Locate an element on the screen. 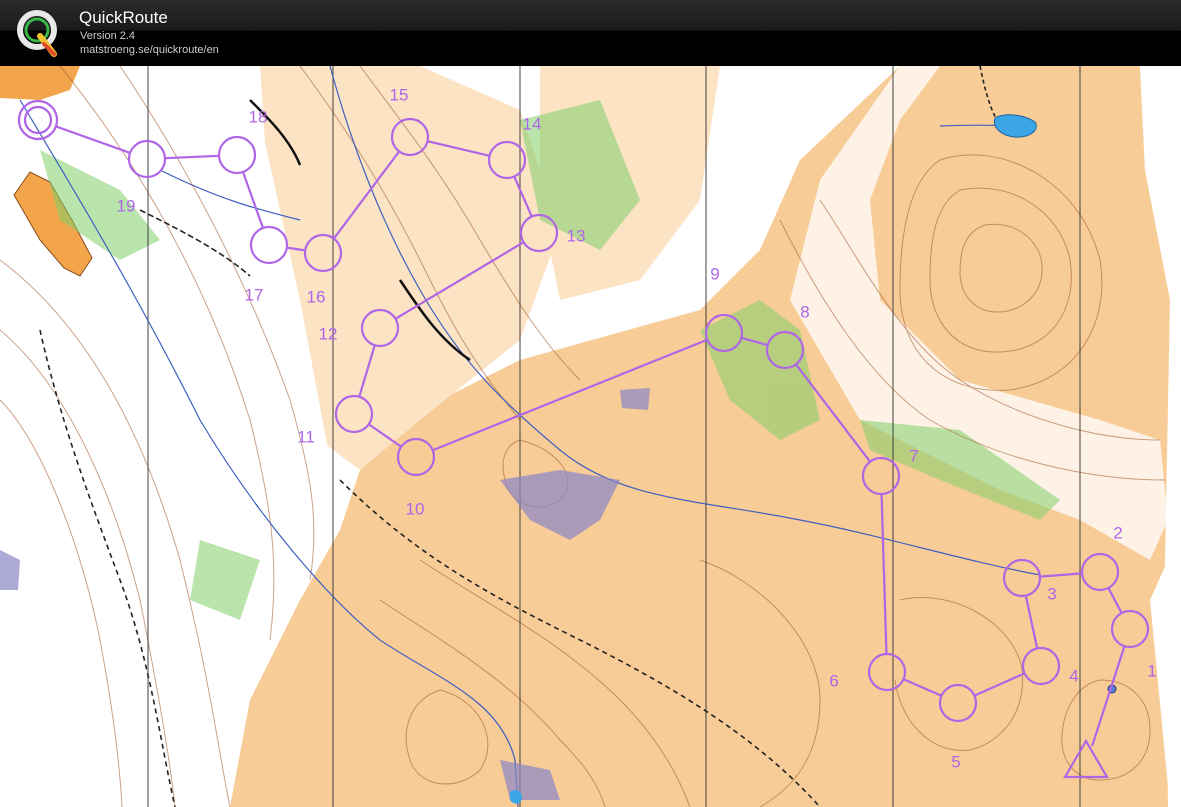  control-number-15: 15 is located at coordinates (399, 94).